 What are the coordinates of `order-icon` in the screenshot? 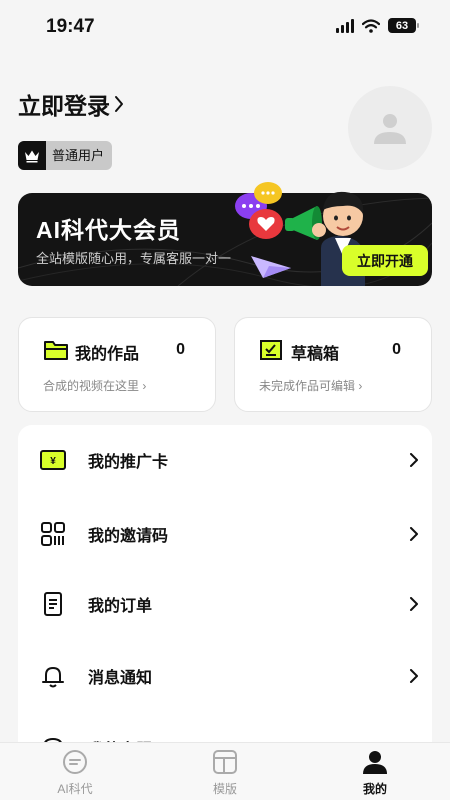 It's located at (53, 604).